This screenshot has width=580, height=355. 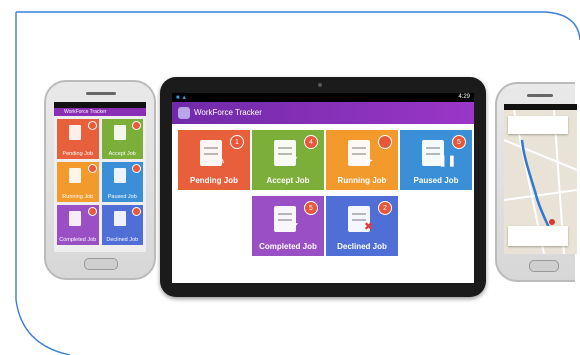 I want to click on status-bar: ■ ▲ 4:29, so click(x=323, y=97).